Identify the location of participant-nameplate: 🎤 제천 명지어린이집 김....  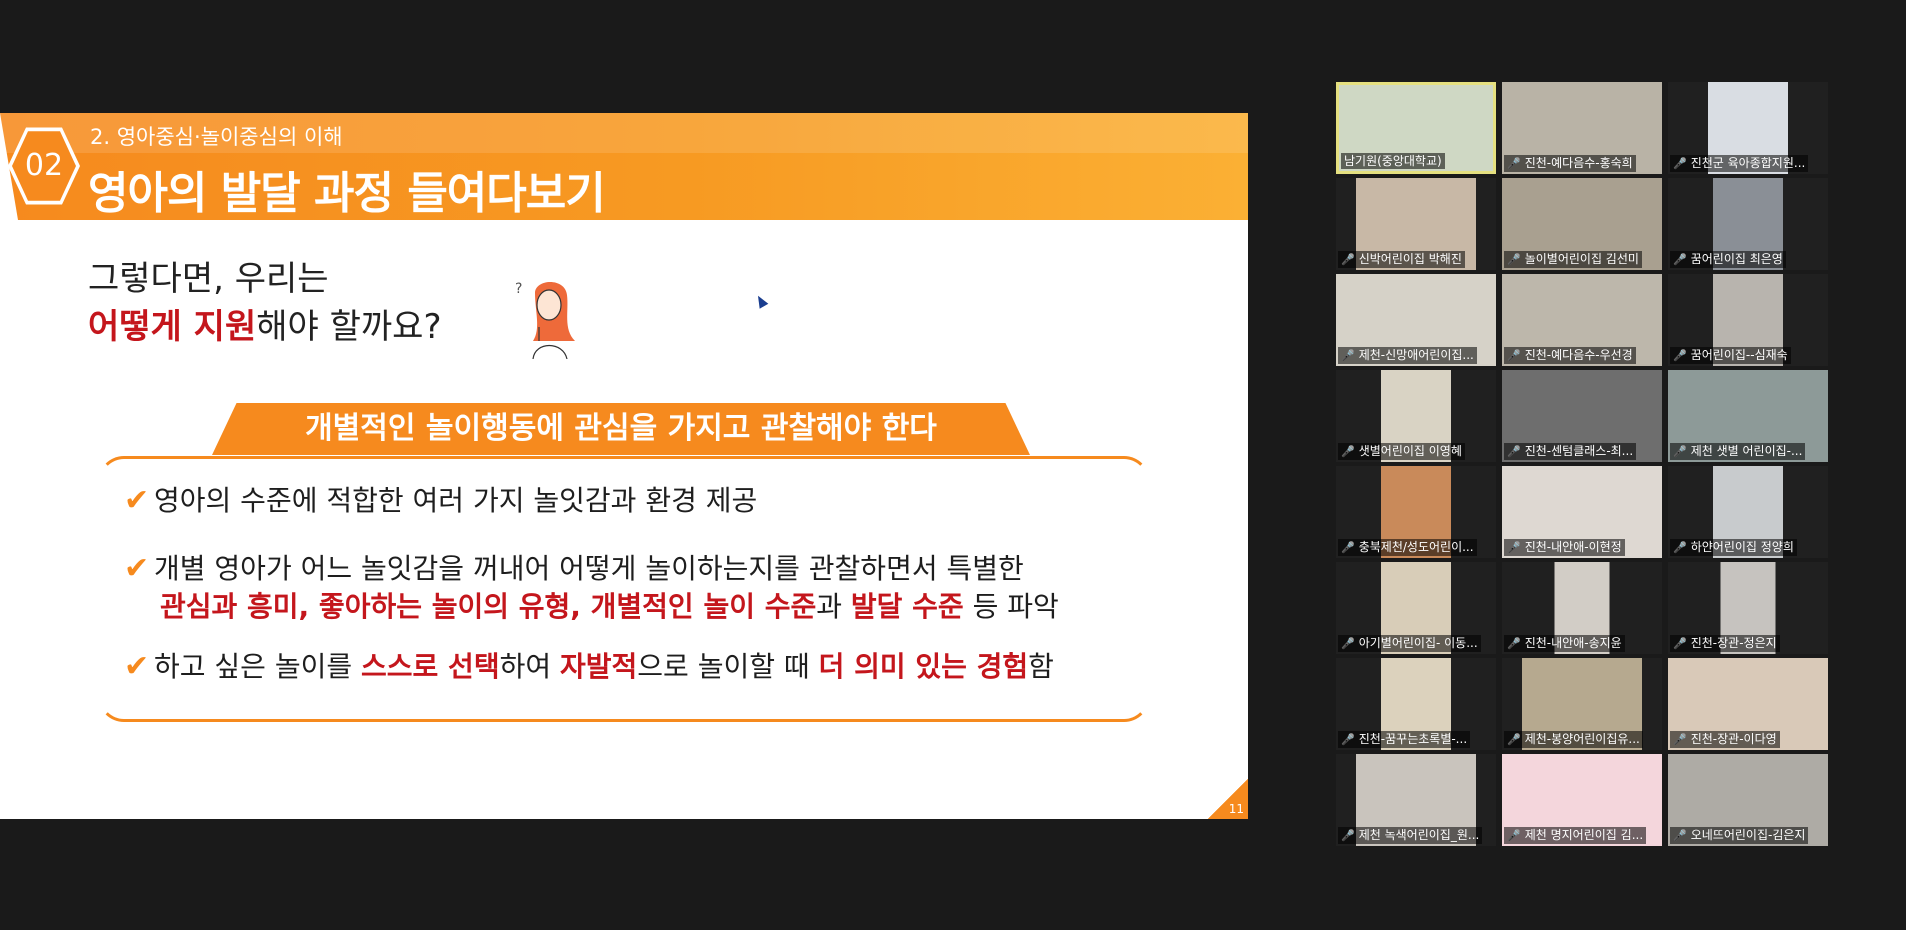
(1575, 835).